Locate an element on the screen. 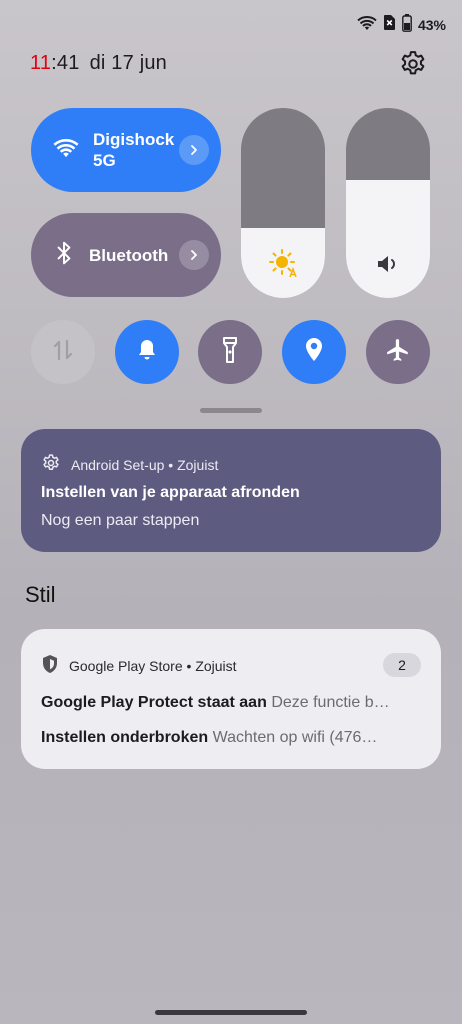 This screenshot has width=462, height=1024. volume-slider is located at coordinates (388, 203).